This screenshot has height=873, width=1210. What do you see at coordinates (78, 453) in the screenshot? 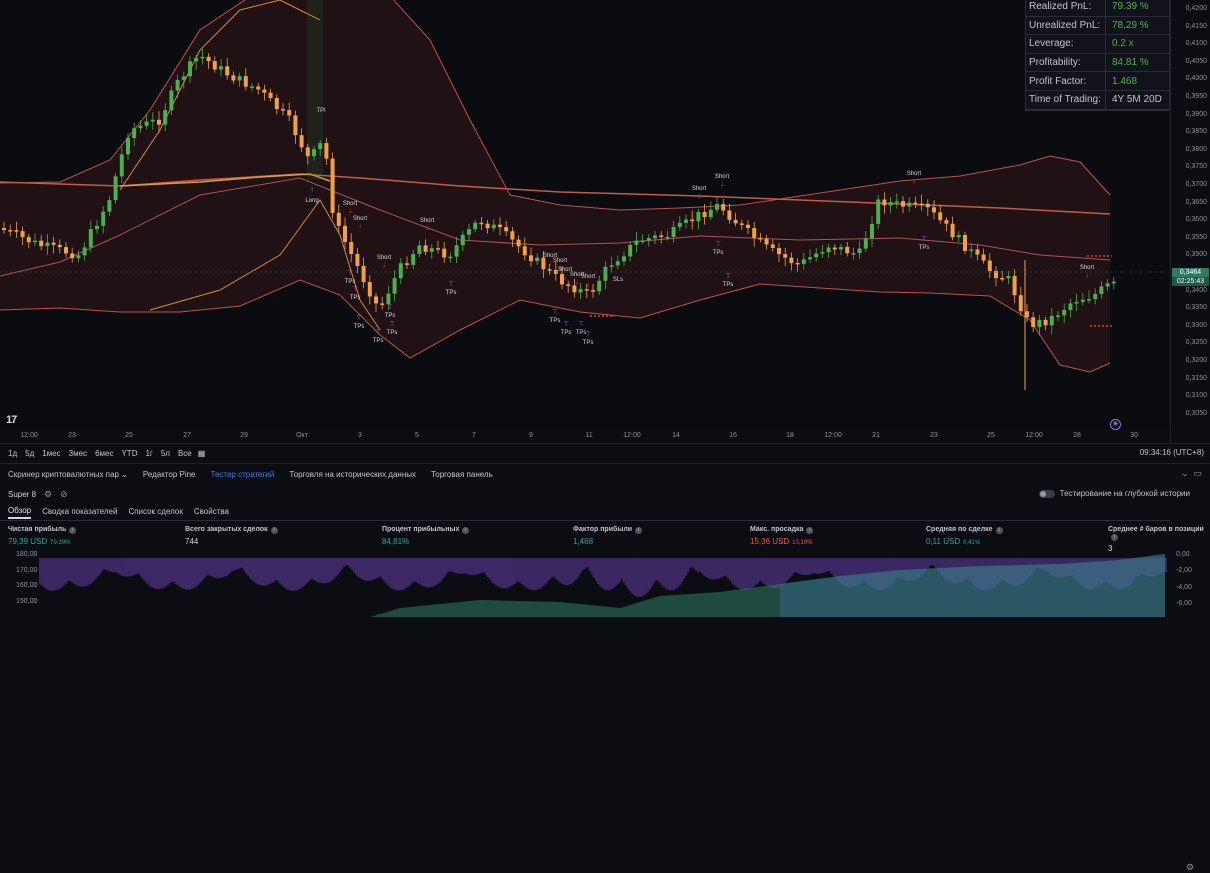
I see `range-3: 3мес` at bounding box center [78, 453].